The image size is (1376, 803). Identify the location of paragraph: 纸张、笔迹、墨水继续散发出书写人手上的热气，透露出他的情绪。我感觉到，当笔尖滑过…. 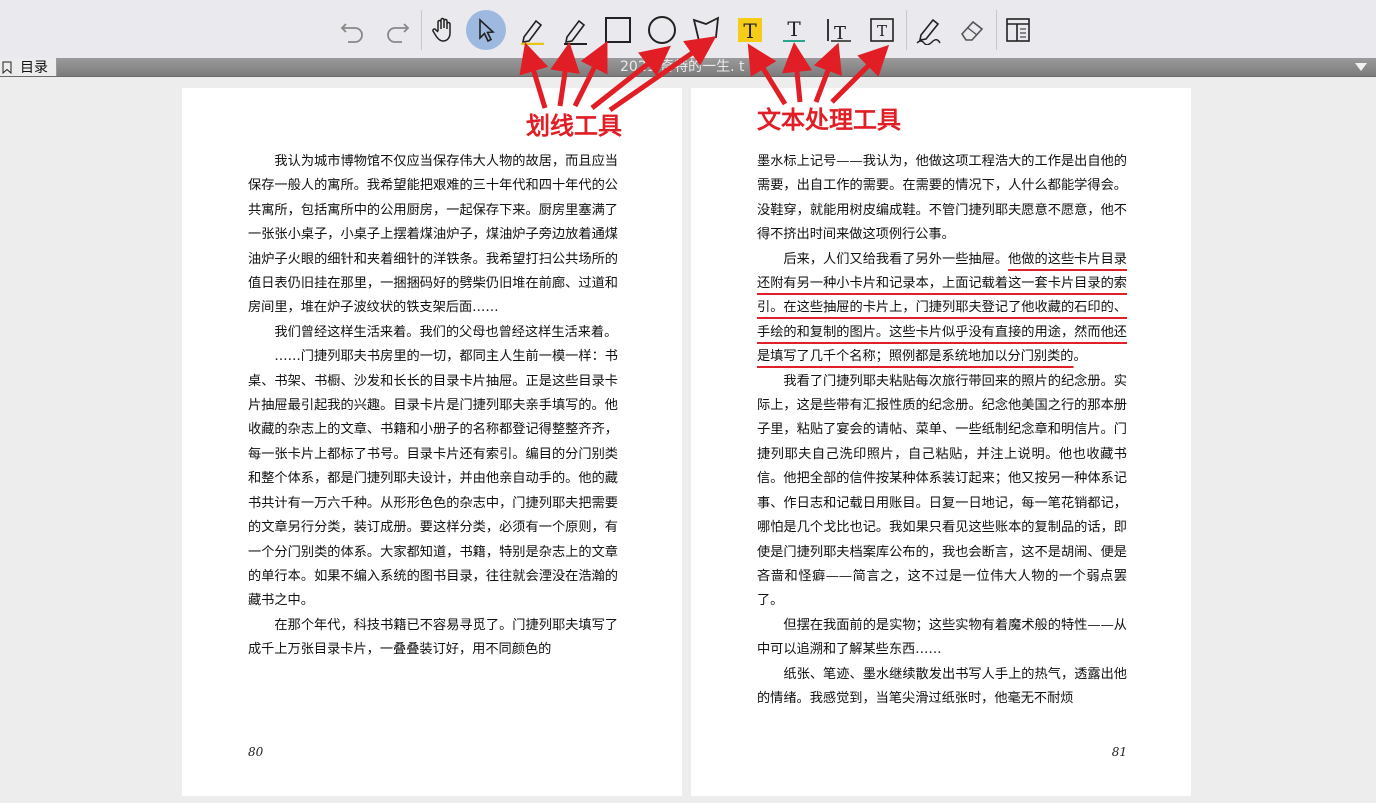
(942, 686).